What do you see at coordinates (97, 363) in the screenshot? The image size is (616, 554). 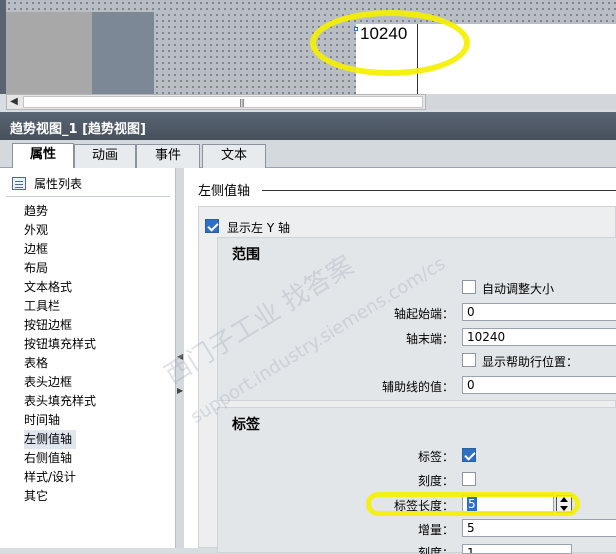 I see `list-item-table: 表格` at bounding box center [97, 363].